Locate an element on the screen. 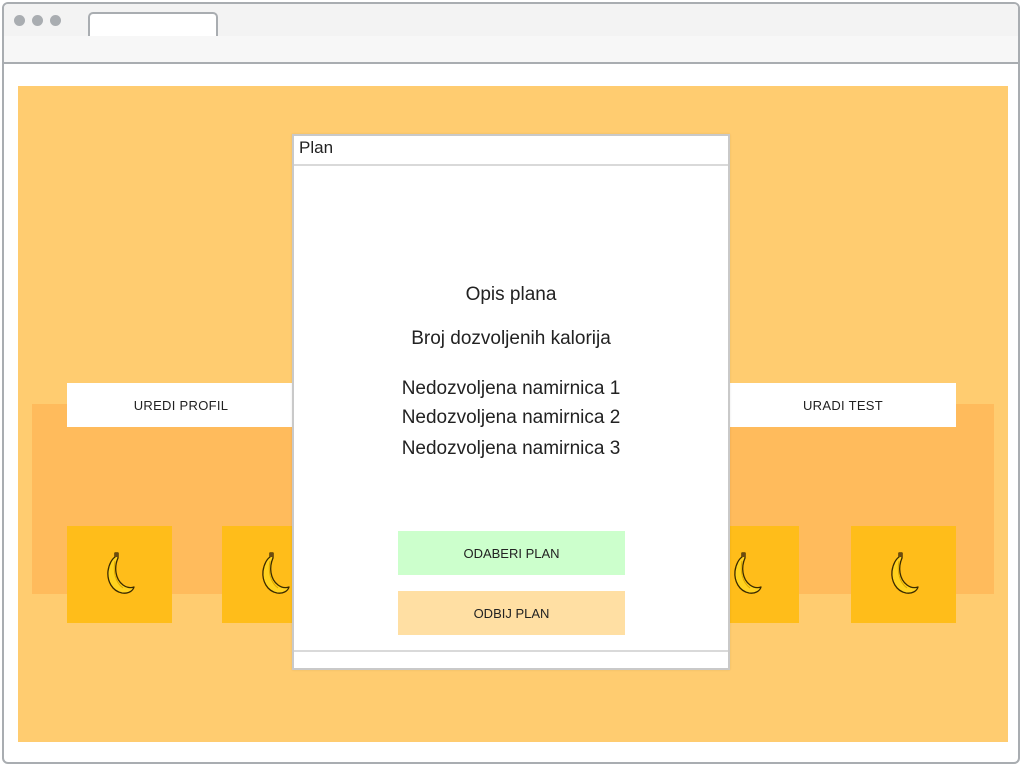 This screenshot has height=768, width=1024. modal-title: Plan is located at coordinates (316, 147).